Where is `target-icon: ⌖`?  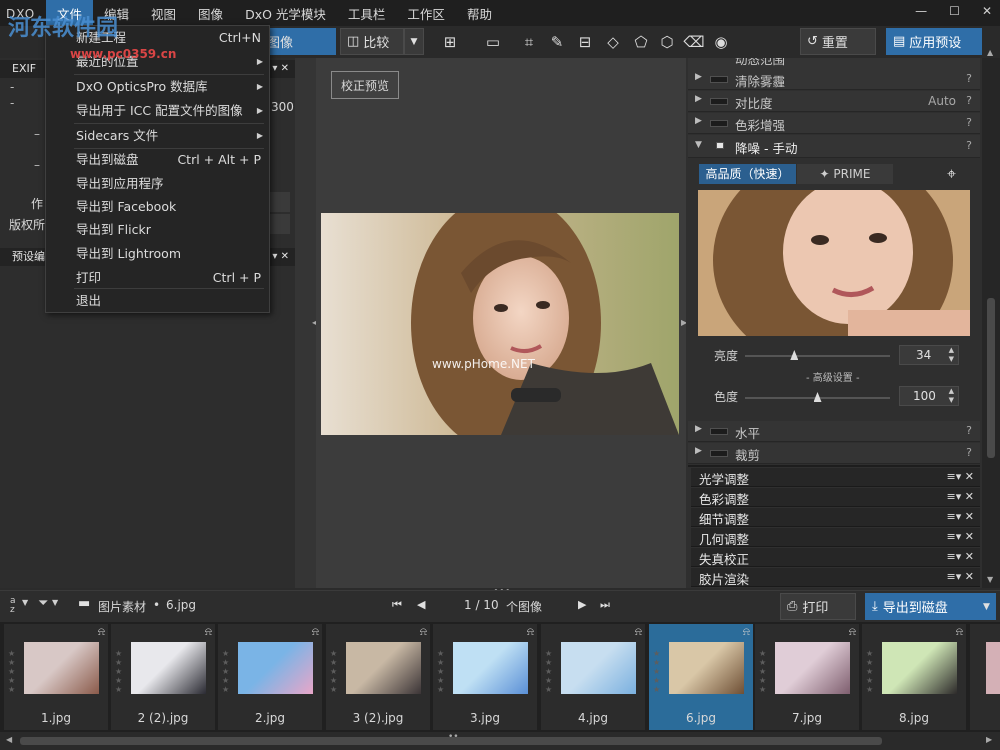 target-icon: ⌖ is located at coordinates (951, 174).